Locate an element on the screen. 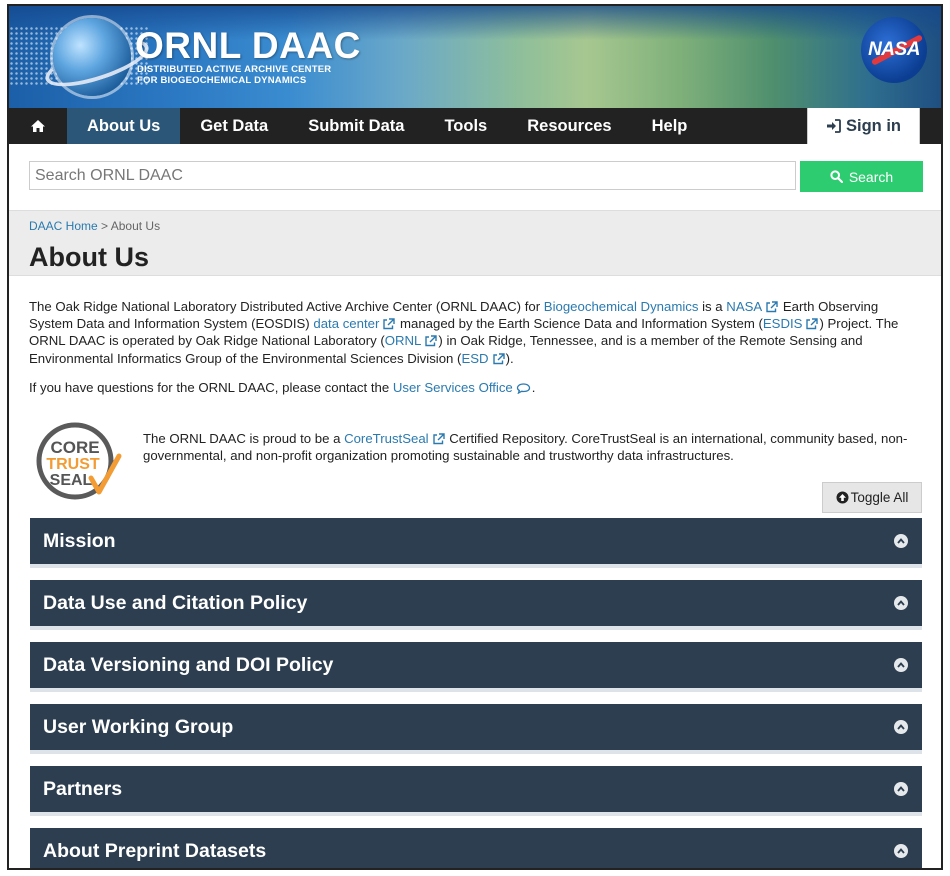  nav-tools: Tools is located at coordinates (465, 126).